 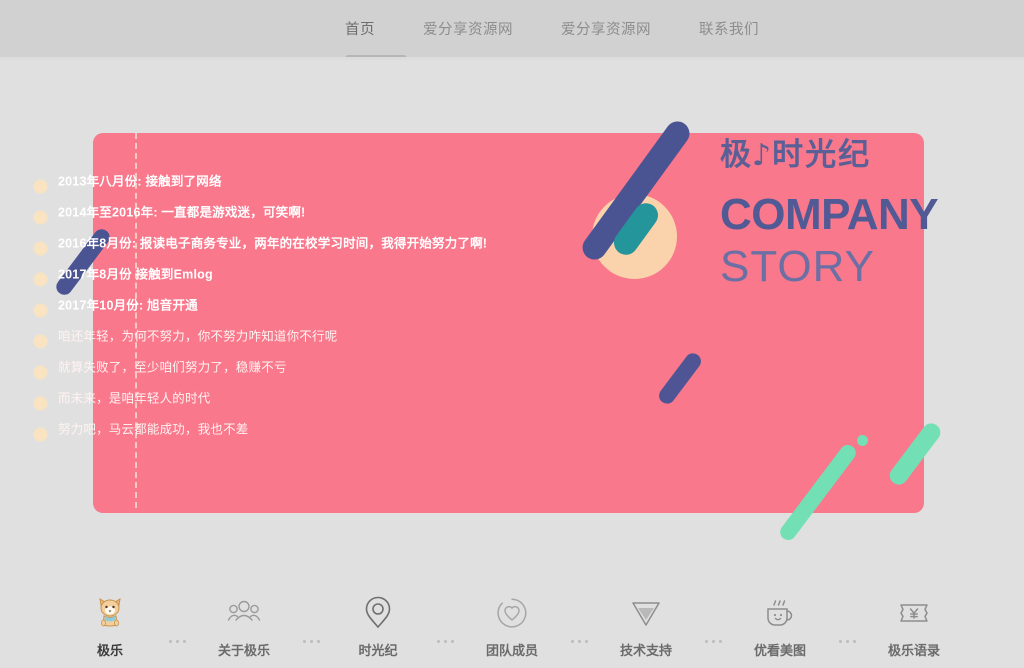 What do you see at coordinates (822, 155) in the screenshot?
I see `brand-logo-part2: 时光纪` at bounding box center [822, 155].